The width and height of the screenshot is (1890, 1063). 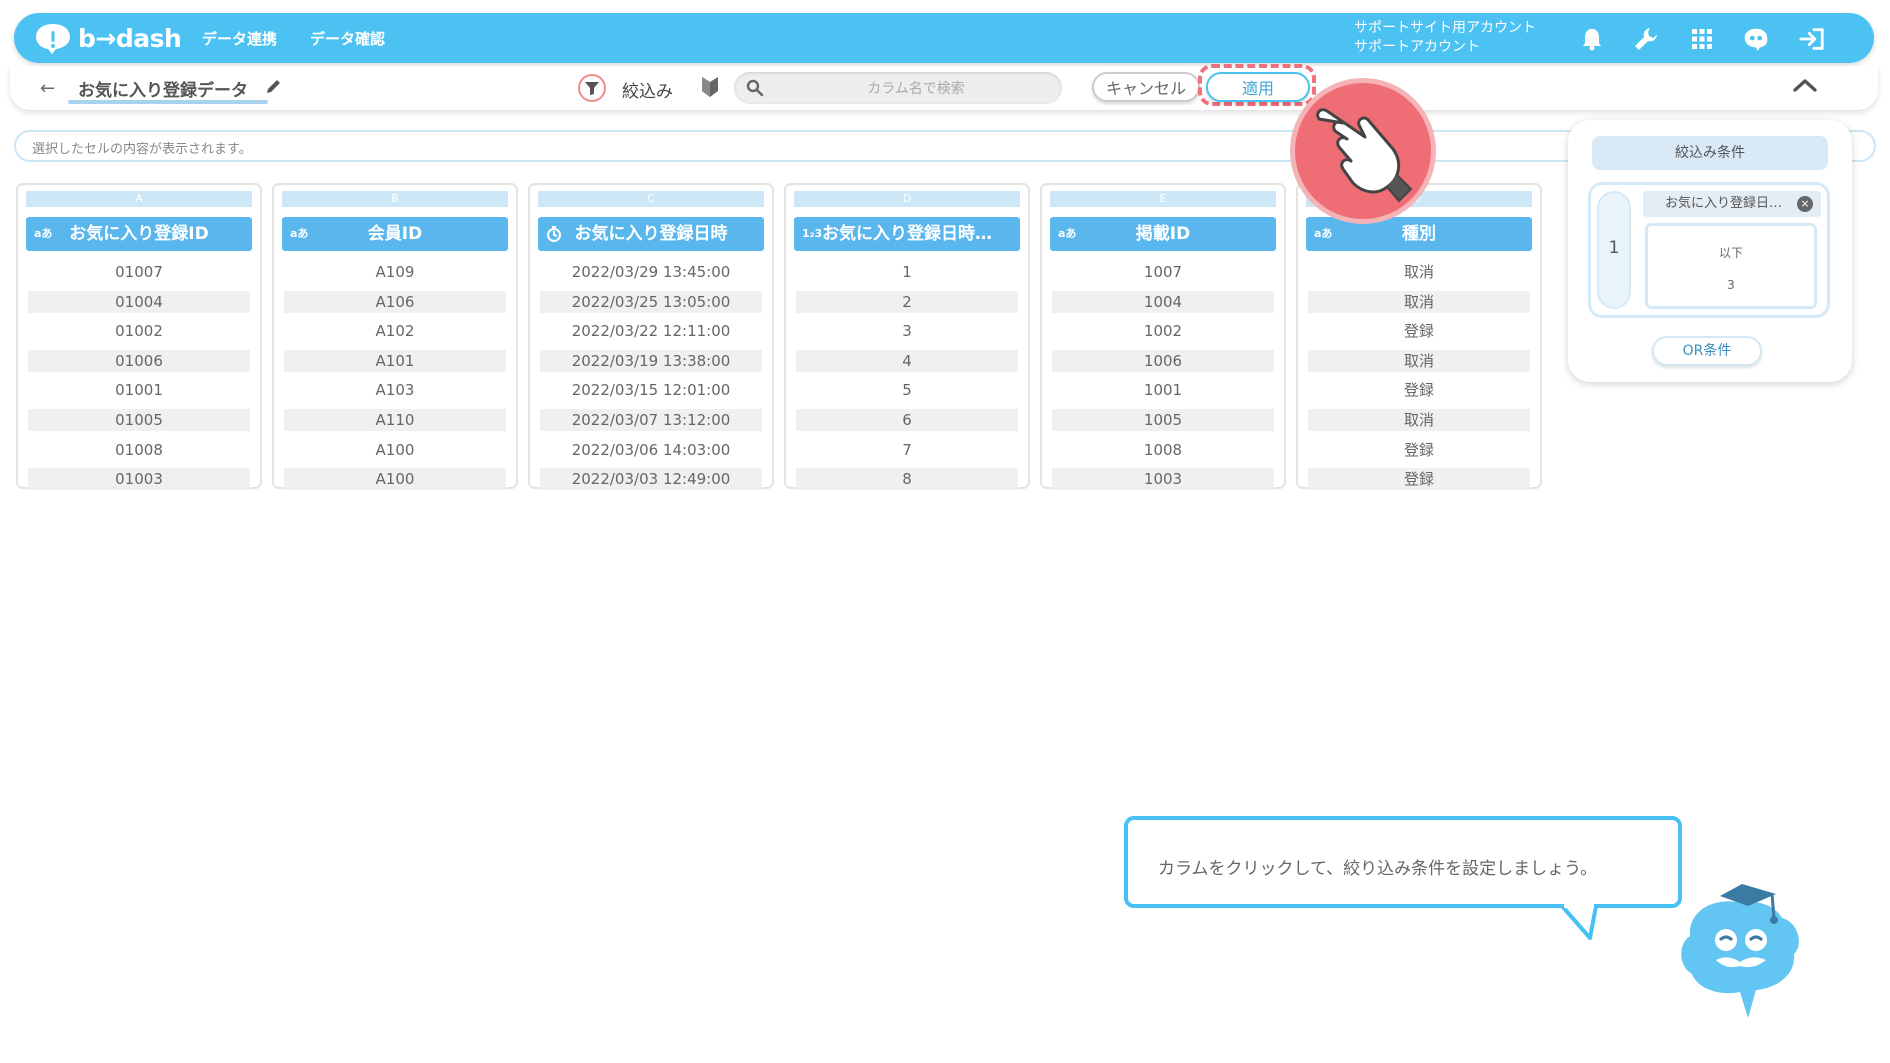 I want to click on column-header: aあ お気に入り登録ID, so click(x=139, y=234).